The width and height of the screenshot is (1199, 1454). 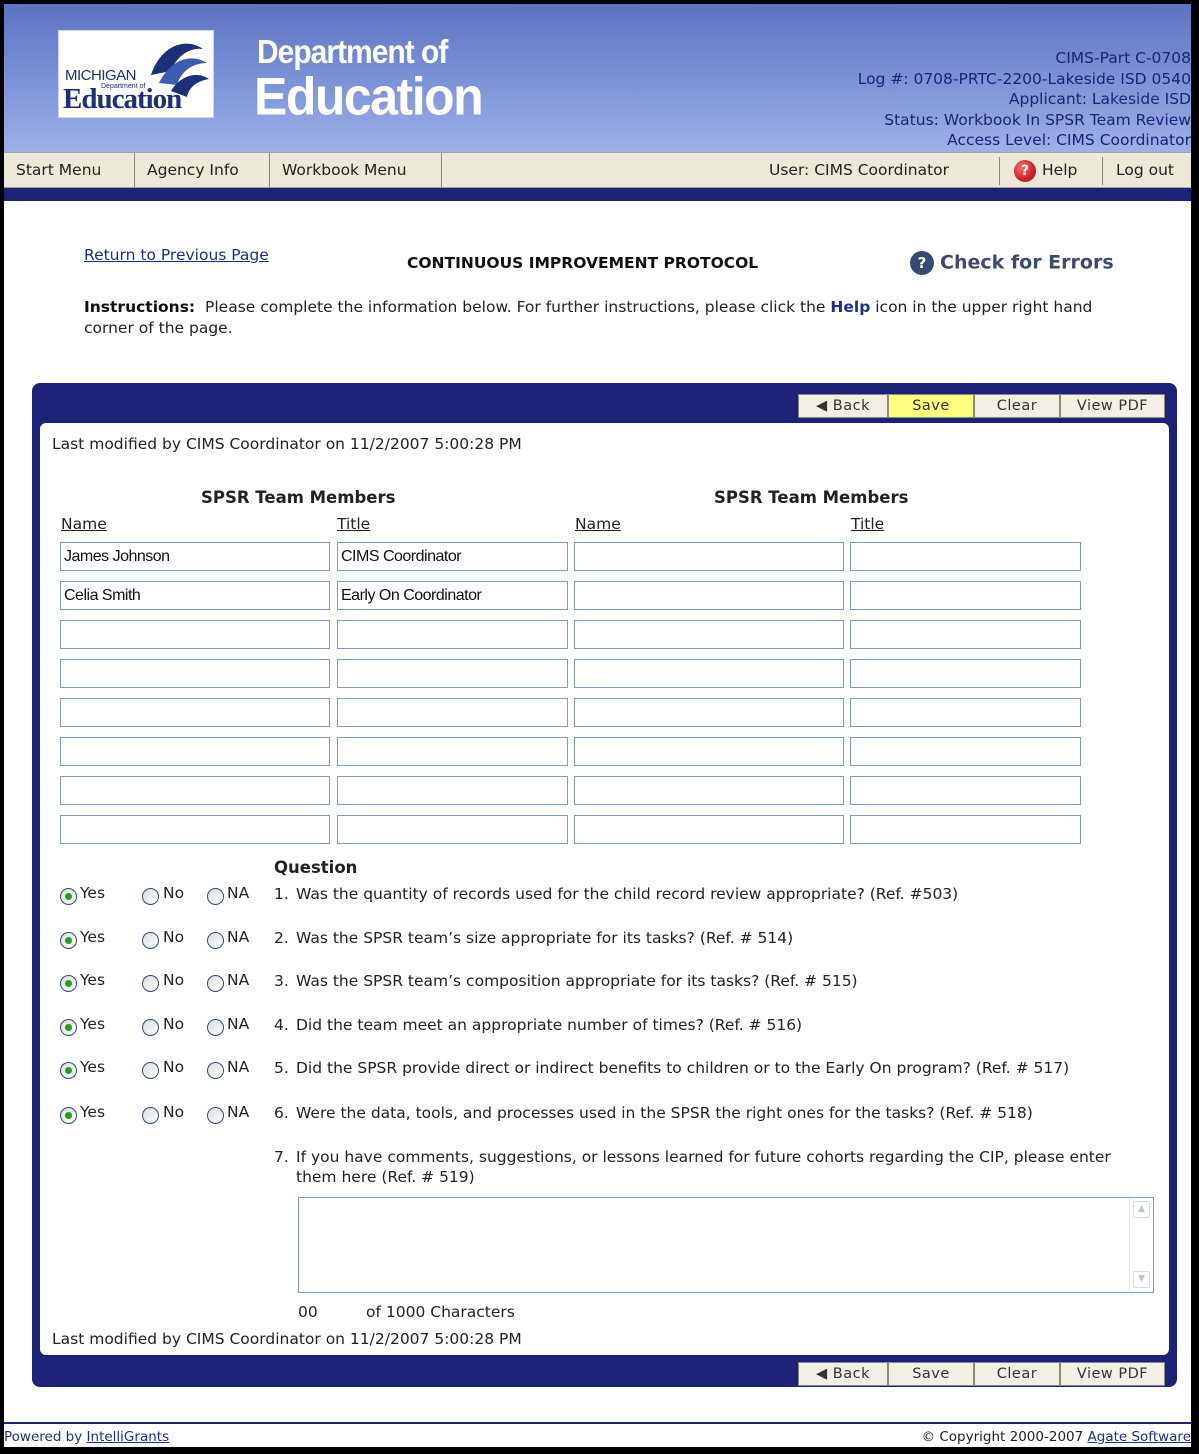 What do you see at coordinates (1141, 1209) in the screenshot?
I see `scroll-up-arrow-icon: ▲` at bounding box center [1141, 1209].